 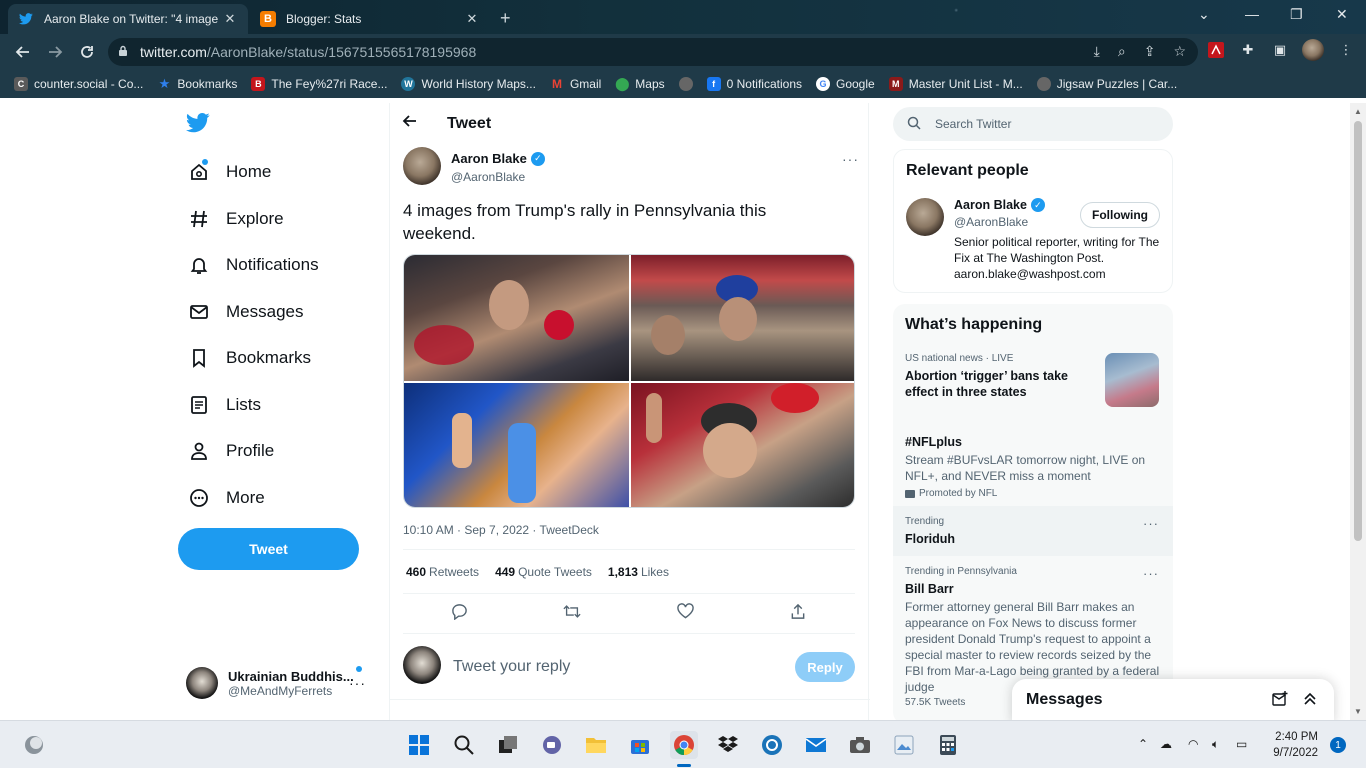 What do you see at coordinates (1358, 111) in the screenshot?
I see `scroll-up-icon: ▲` at bounding box center [1358, 111].